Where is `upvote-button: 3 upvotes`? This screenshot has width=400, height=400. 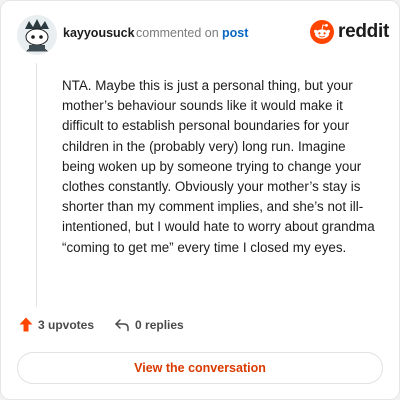
upvote-button: 3 upvotes is located at coordinates (56, 324).